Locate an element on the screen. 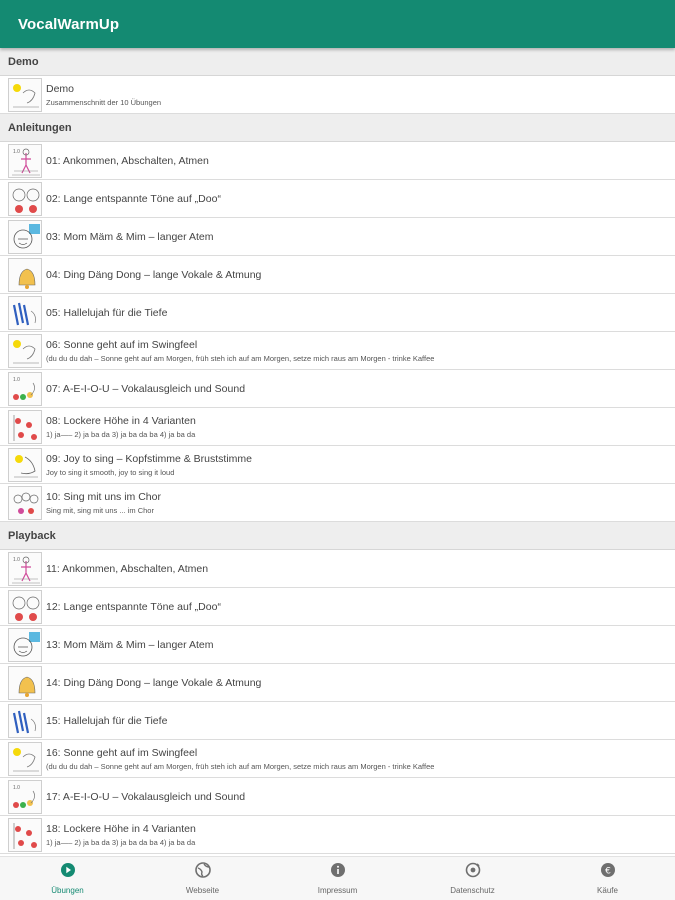  exercise-title: Demo is located at coordinates (60, 88).